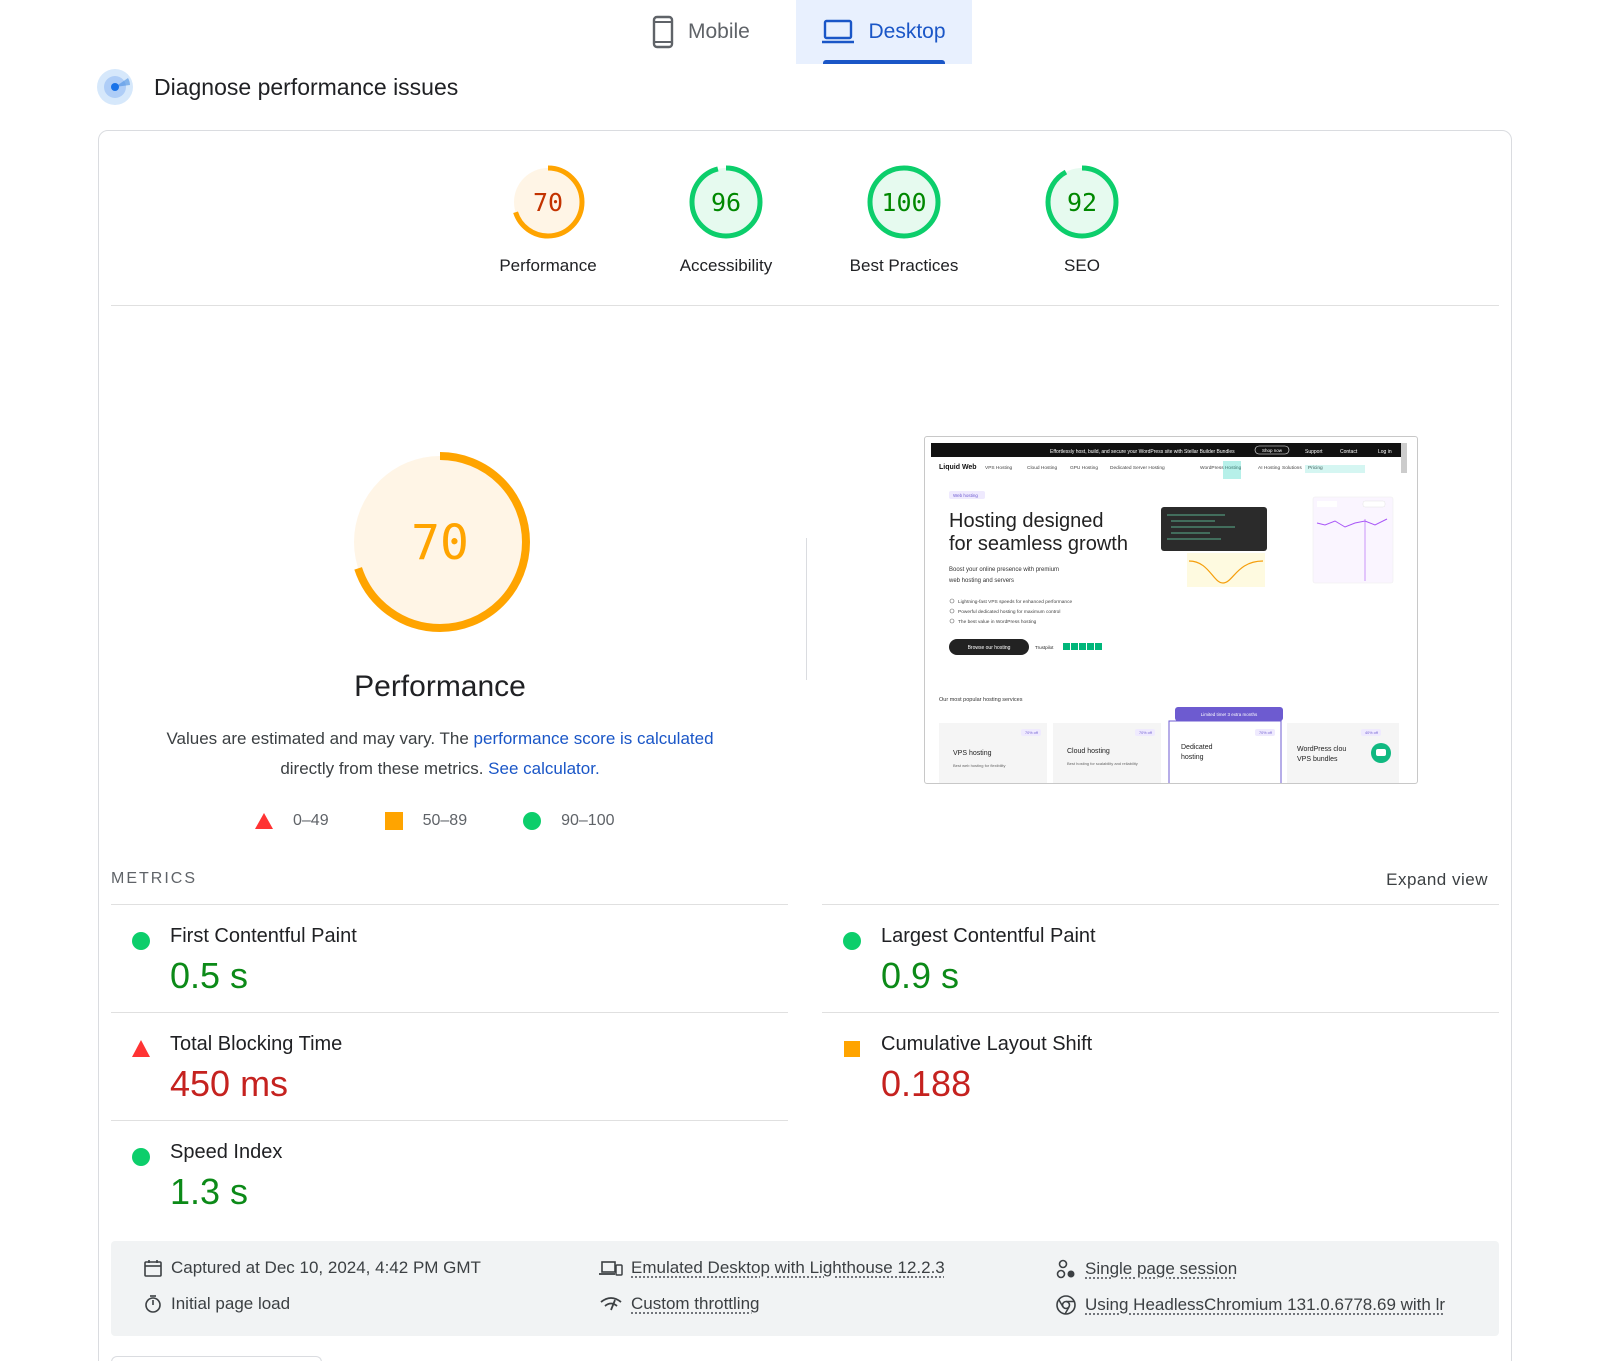 The image size is (1600, 1361). Describe the element at coordinates (981, 700) in the screenshot. I see `shot-popular: Our most popular hosting services` at that location.